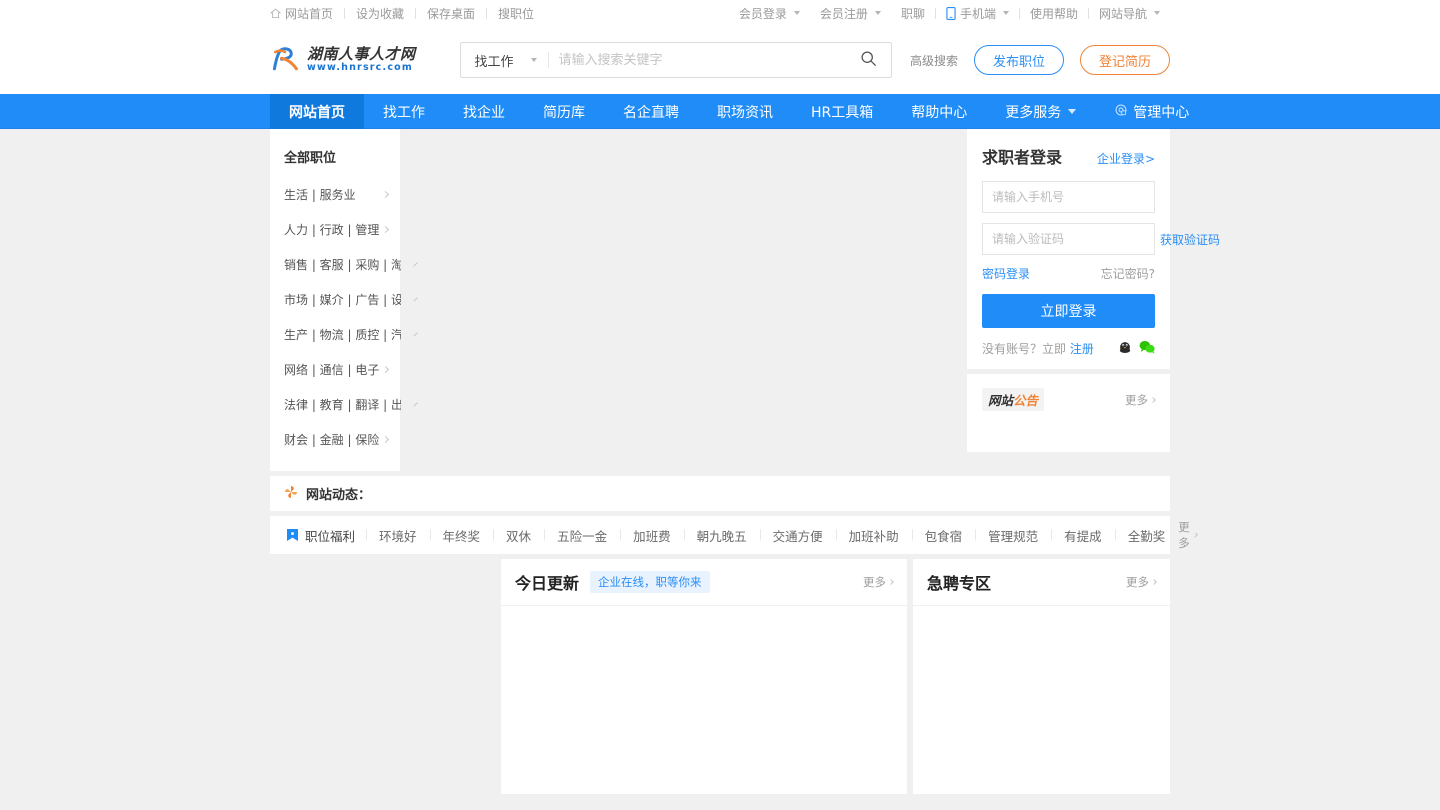  I want to click on topbar-link-search-jobs: 搜职位, so click(516, 13).